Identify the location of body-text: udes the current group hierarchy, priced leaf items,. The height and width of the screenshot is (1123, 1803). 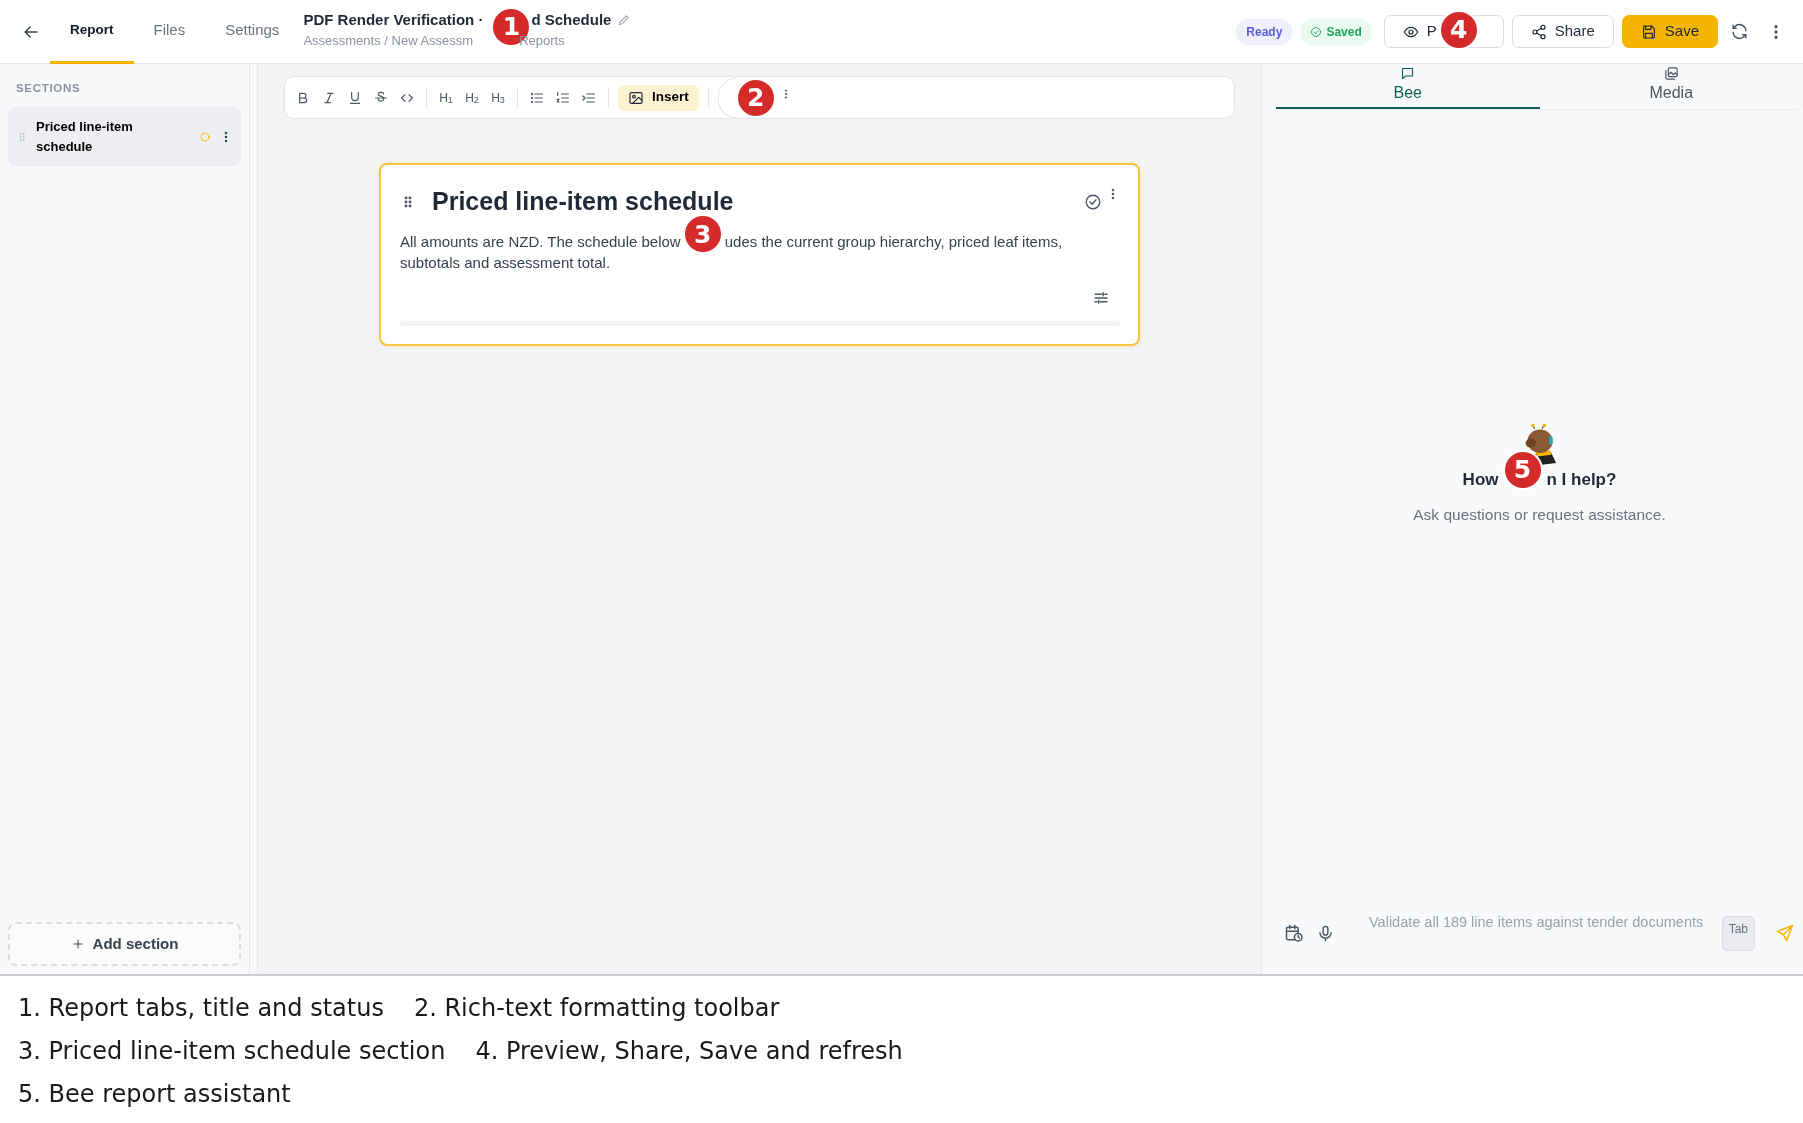
(893, 241).